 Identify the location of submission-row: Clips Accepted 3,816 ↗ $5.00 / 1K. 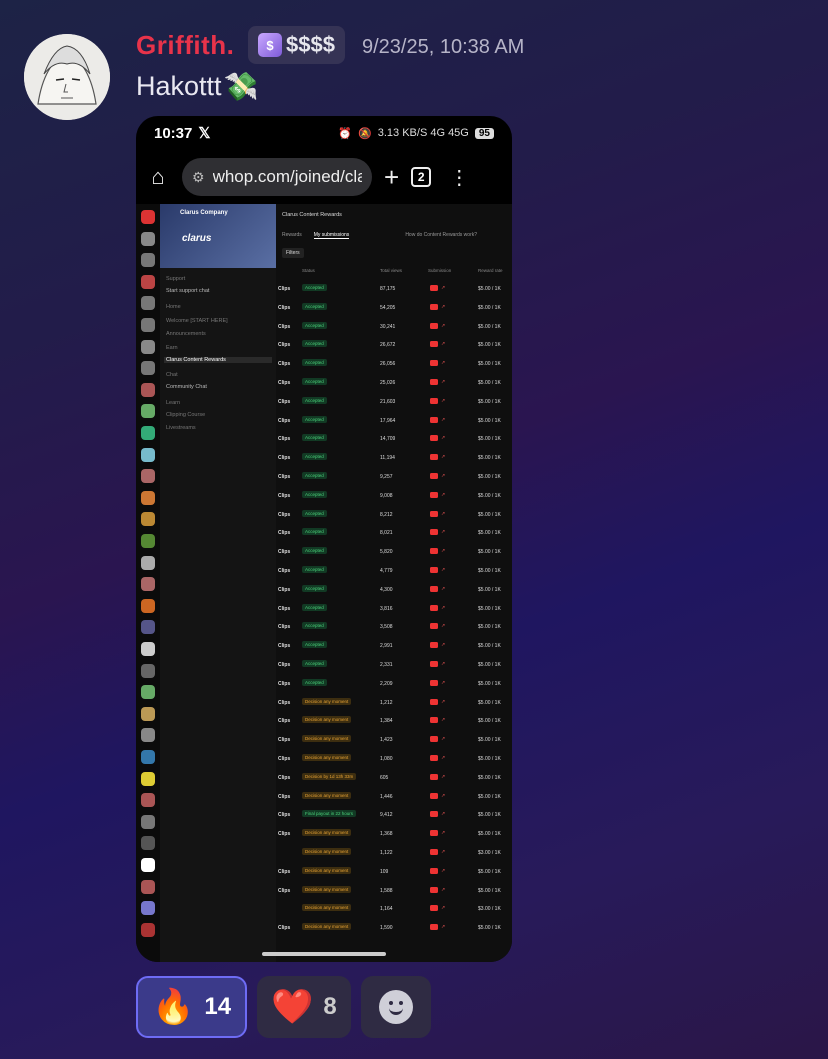
(394, 609).